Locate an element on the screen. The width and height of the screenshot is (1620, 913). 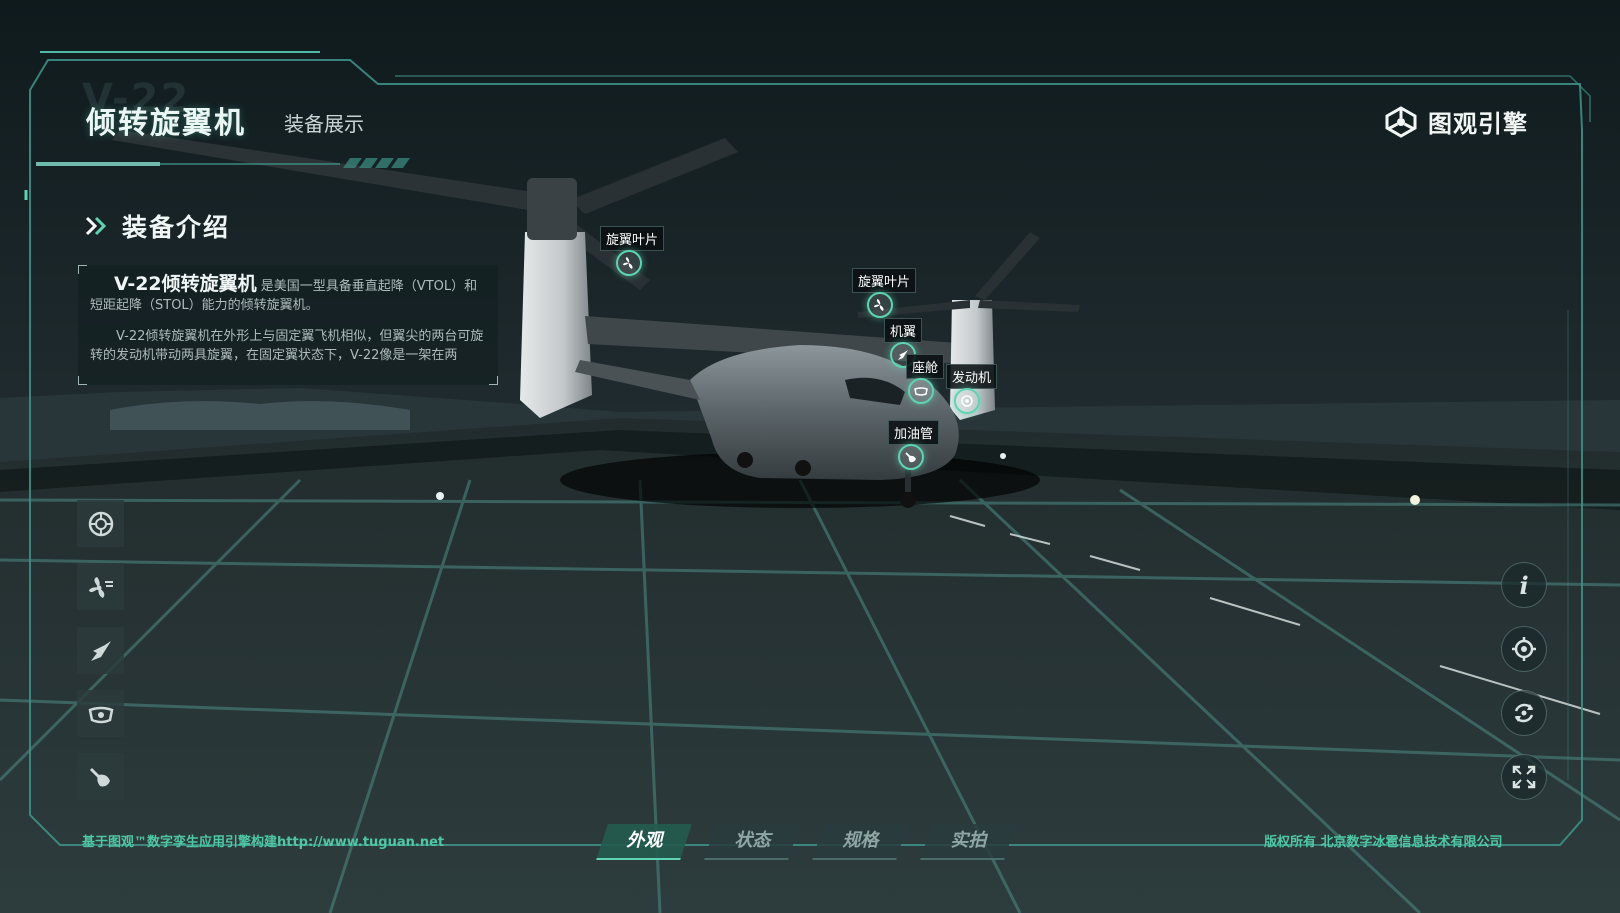
rotate-icon is located at coordinates (1524, 713).